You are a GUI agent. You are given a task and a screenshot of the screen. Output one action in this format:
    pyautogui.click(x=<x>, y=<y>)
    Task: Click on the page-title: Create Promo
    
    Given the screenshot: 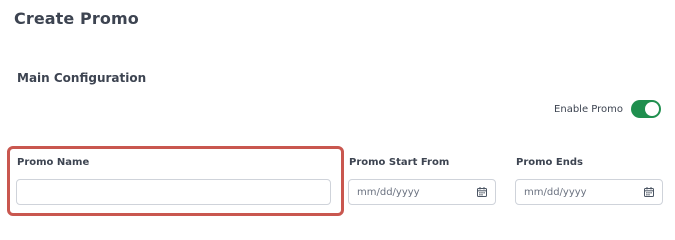 What is the action you would take?
    pyautogui.click(x=76, y=18)
    